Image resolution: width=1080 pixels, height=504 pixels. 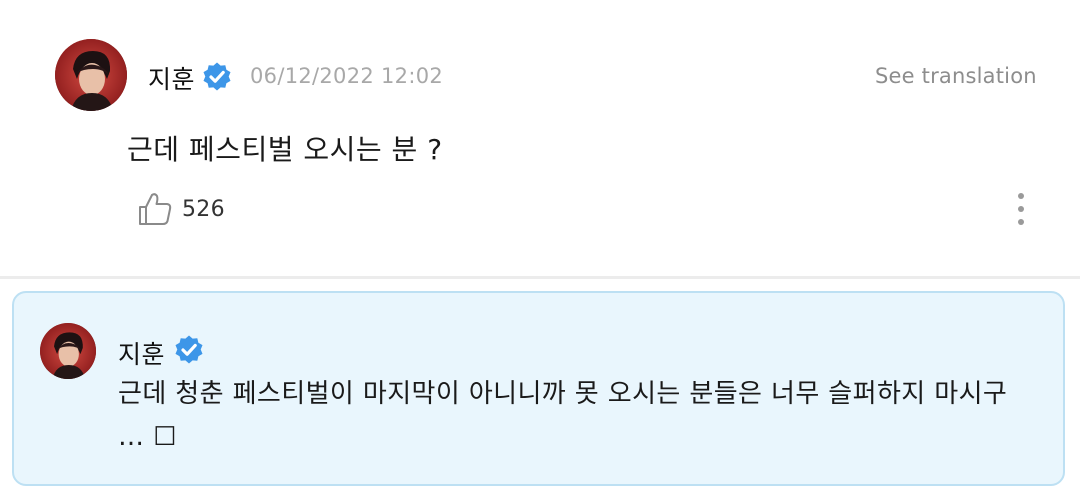 I want to click on see-translation-link: See translation, so click(x=956, y=76).